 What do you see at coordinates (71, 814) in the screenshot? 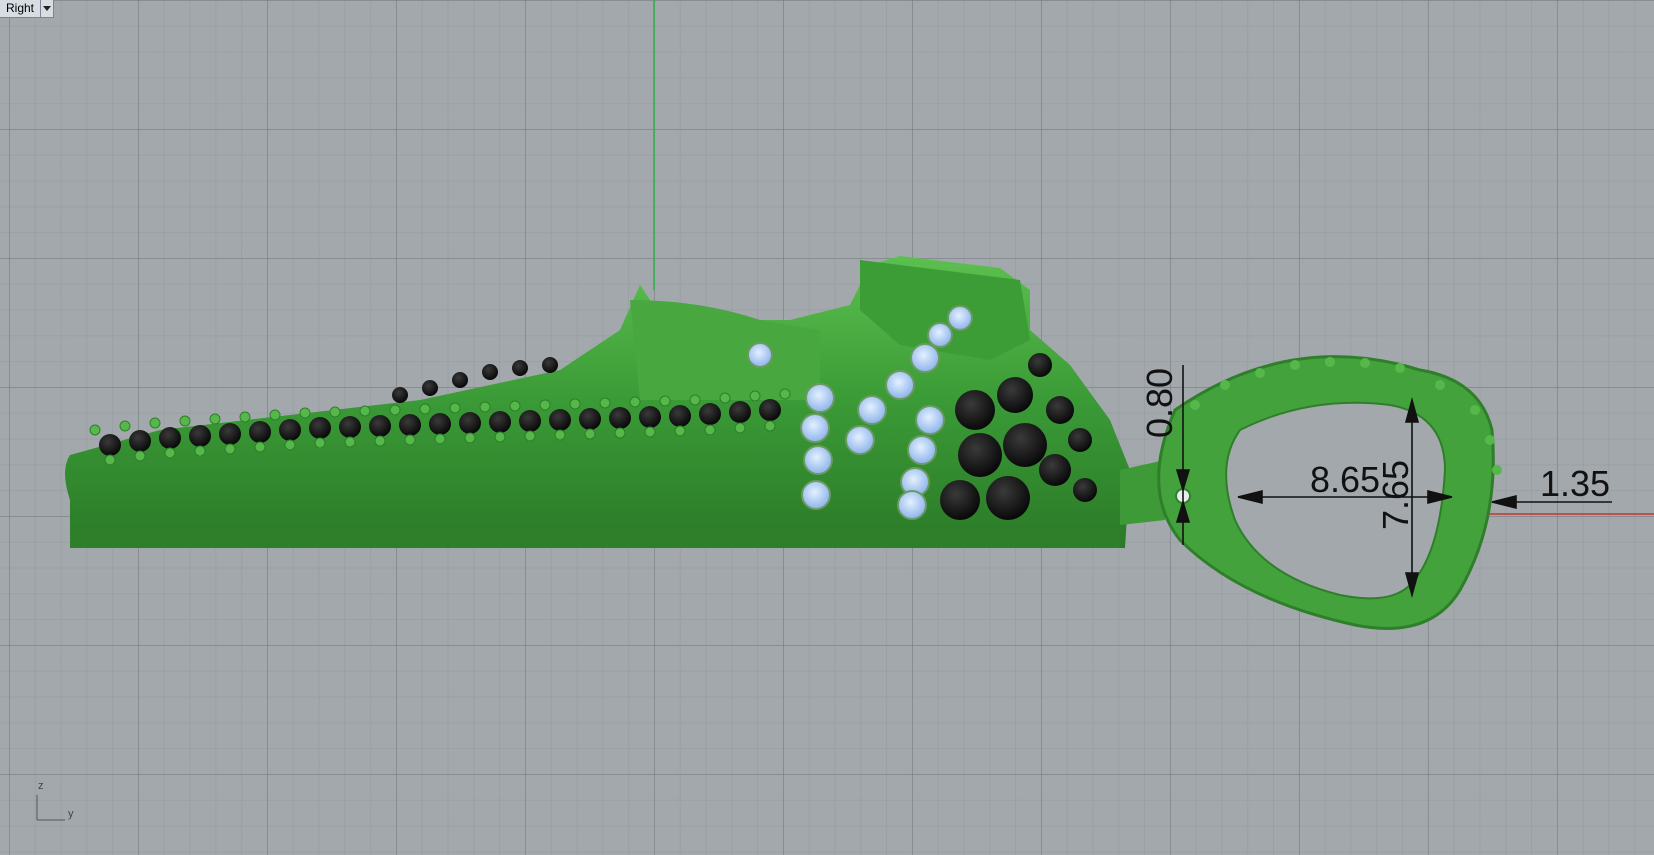
I see `axis-label-y: y` at bounding box center [71, 814].